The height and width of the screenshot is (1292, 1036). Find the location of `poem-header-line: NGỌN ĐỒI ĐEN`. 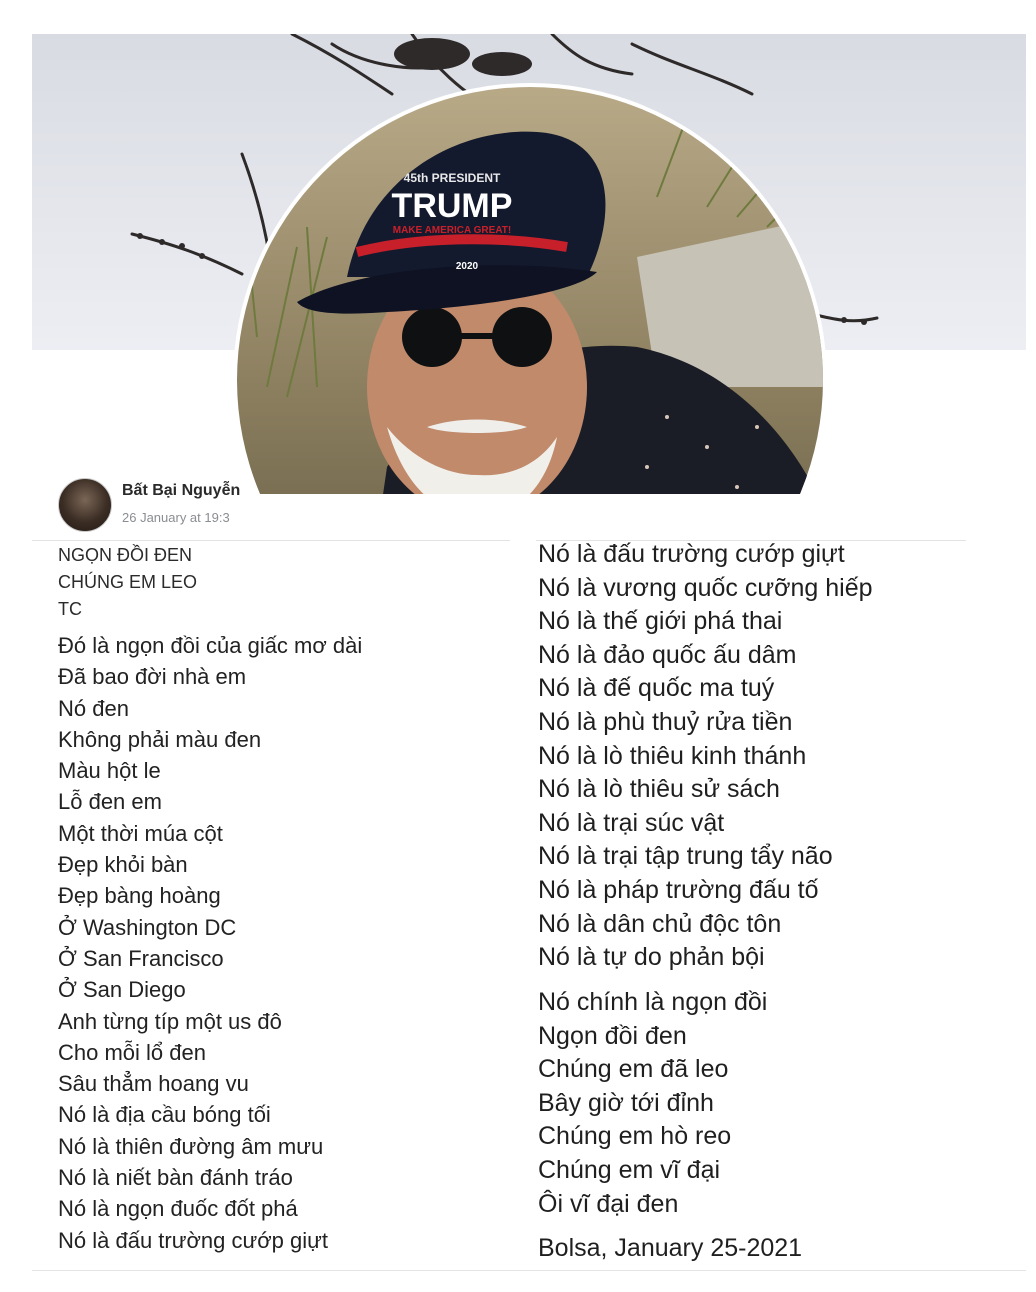

poem-header-line: NGỌN ĐỒI ĐEN is located at coordinates (125, 555).